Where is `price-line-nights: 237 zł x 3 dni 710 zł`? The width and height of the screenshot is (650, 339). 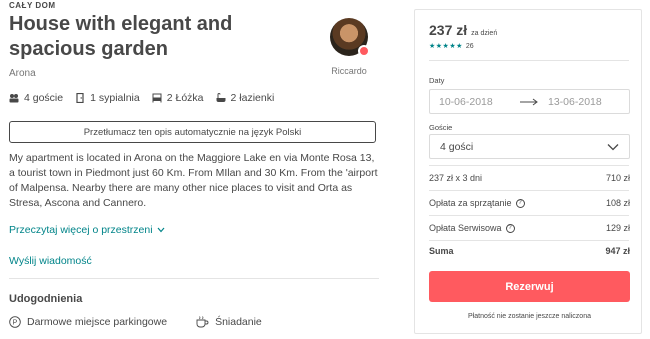
price-line-nights: 237 zł x 3 dni 710 zł is located at coordinates (529, 178).